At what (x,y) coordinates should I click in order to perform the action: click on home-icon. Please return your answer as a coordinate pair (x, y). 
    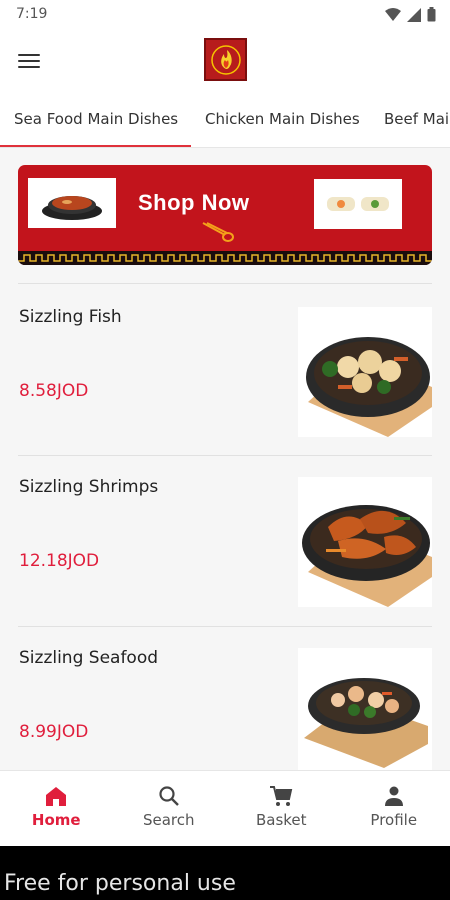
    Looking at the image, I should click on (56, 796).